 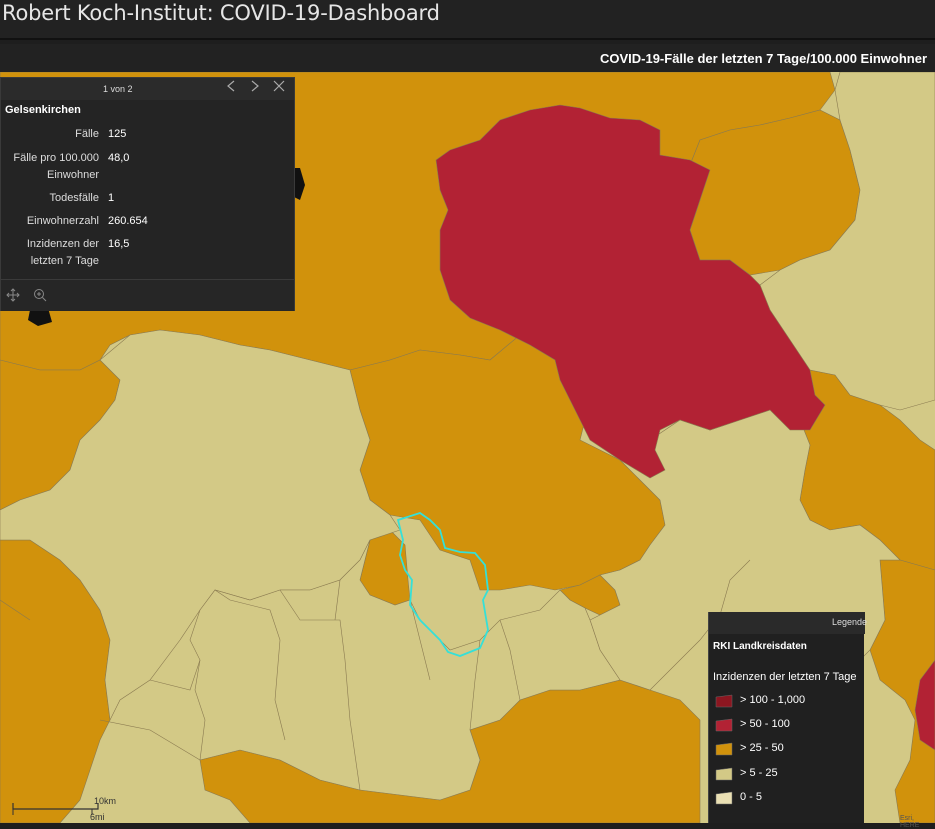 What do you see at coordinates (87, 134) in the screenshot?
I see `field-label-faelle: Fälle` at bounding box center [87, 134].